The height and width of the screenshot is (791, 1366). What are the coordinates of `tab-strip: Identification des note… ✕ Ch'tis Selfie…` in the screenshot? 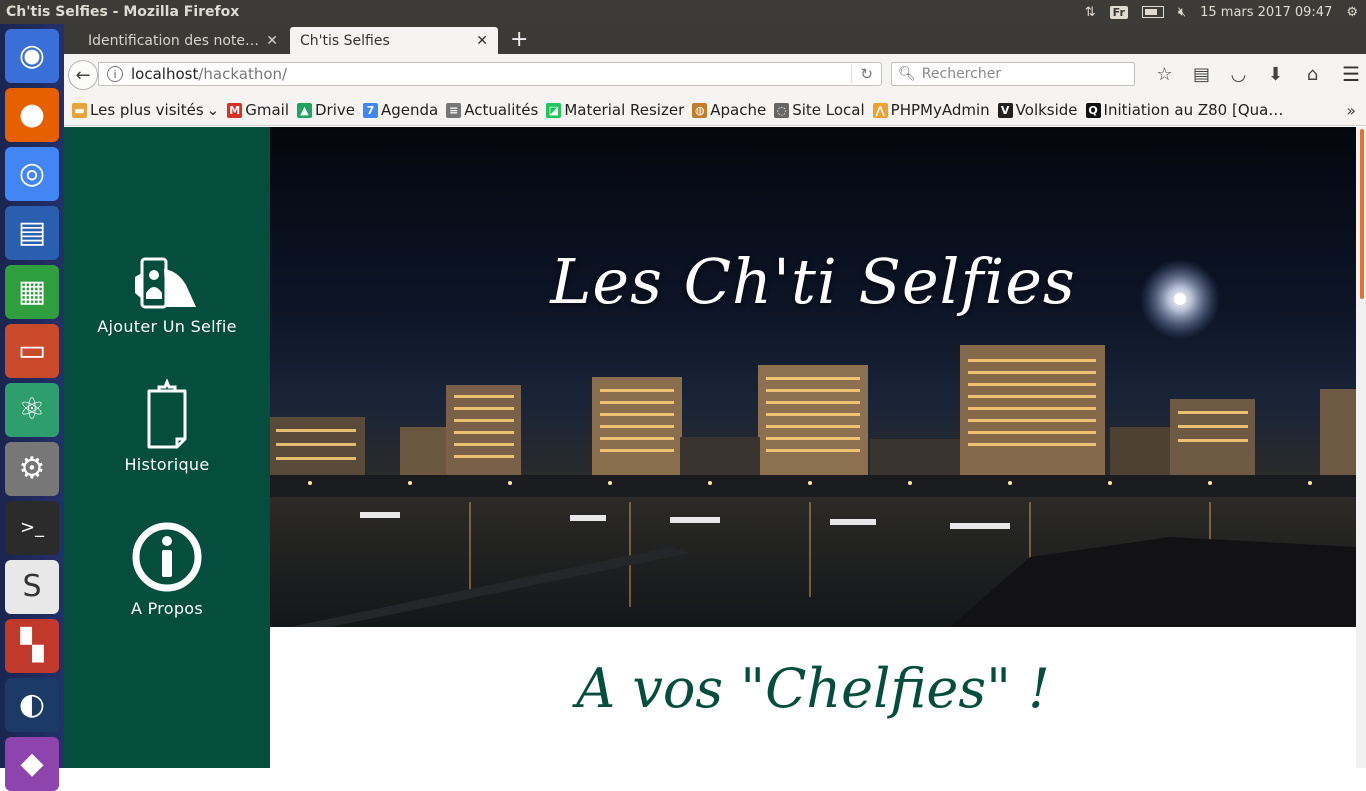 It's located at (715, 39).